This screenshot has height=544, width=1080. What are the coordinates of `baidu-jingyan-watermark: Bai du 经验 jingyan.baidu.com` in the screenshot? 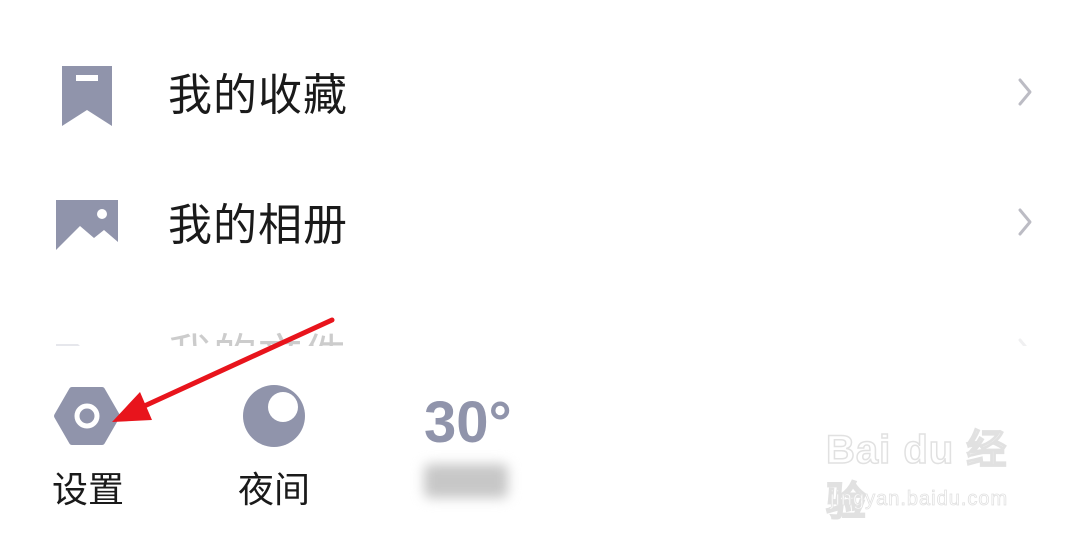 It's located at (930, 474).